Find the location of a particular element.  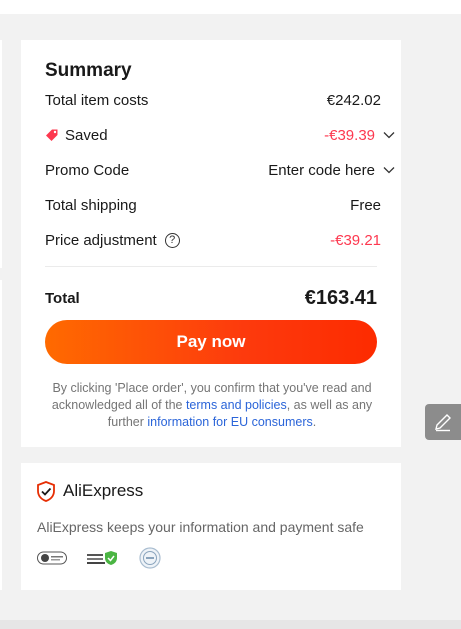

price-adjustment-label: Price adjustment is located at coordinates (101, 240).